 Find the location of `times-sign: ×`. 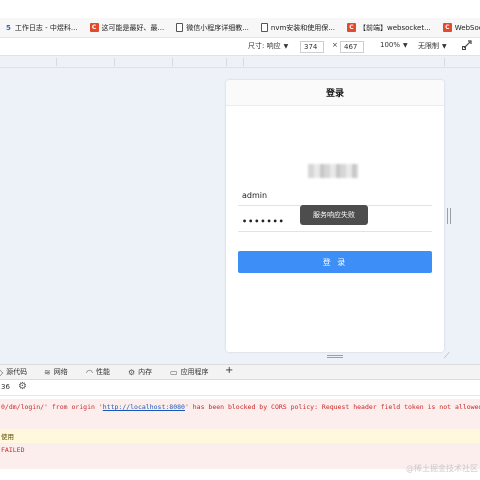

times-sign: × is located at coordinates (335, 45).